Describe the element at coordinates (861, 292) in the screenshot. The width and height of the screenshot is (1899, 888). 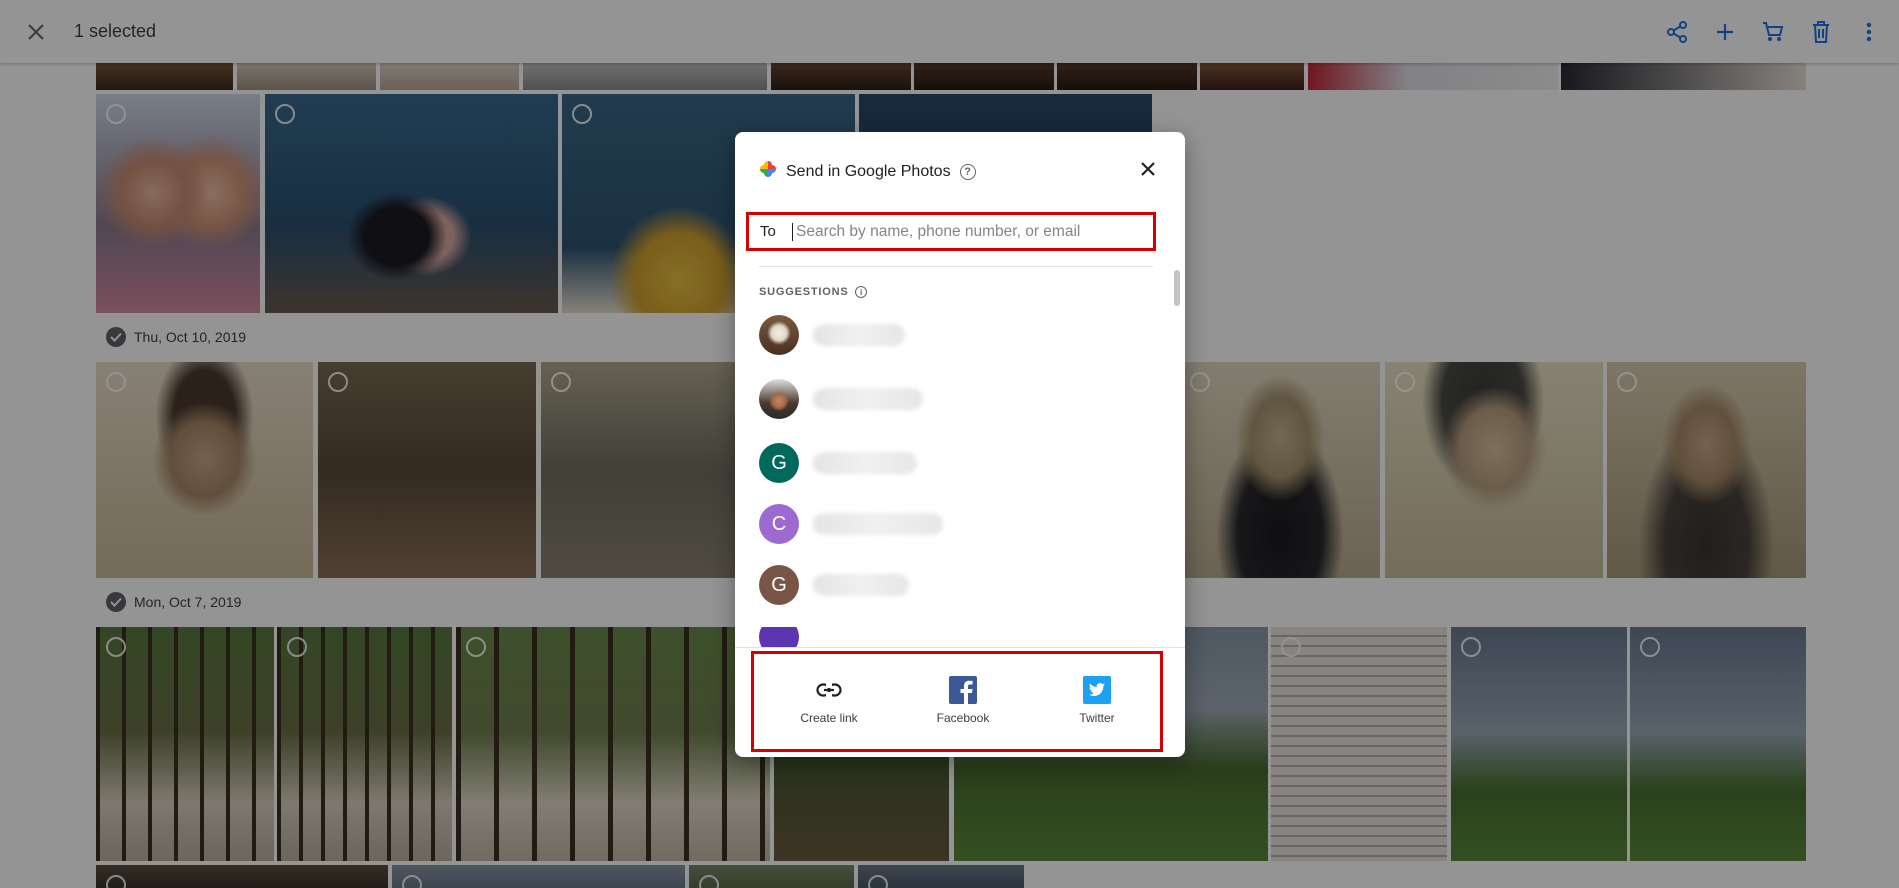
I see `info-icon: i` at that location.